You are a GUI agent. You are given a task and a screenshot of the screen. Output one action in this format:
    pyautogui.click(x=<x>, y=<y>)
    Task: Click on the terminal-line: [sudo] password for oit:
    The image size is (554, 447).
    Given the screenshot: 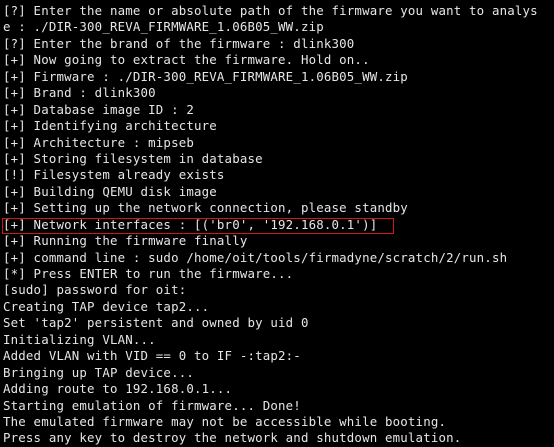 What is the action you would take?
    pyautogui.click(x=95, y=290)
    